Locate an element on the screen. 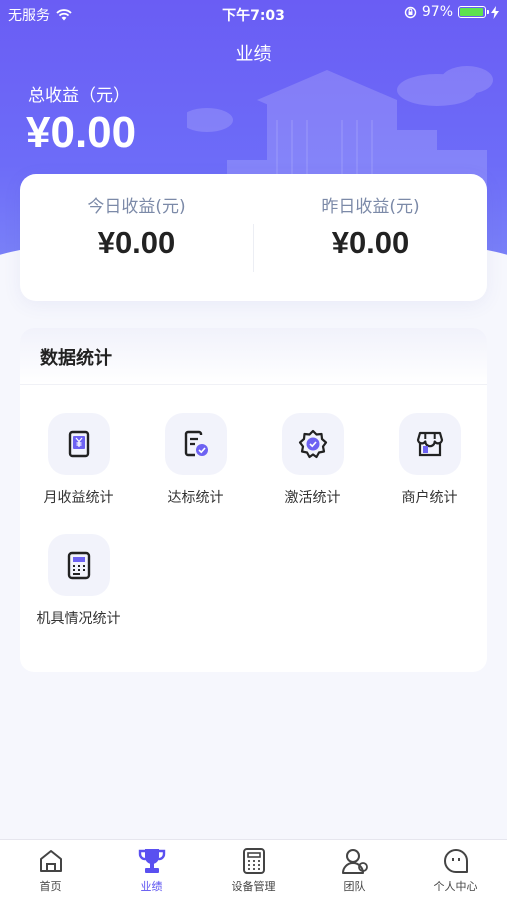 This screenshot has height=901, width=507. monthly-income-stats-button: 月收益统计 is located at coordinates (78, 460).